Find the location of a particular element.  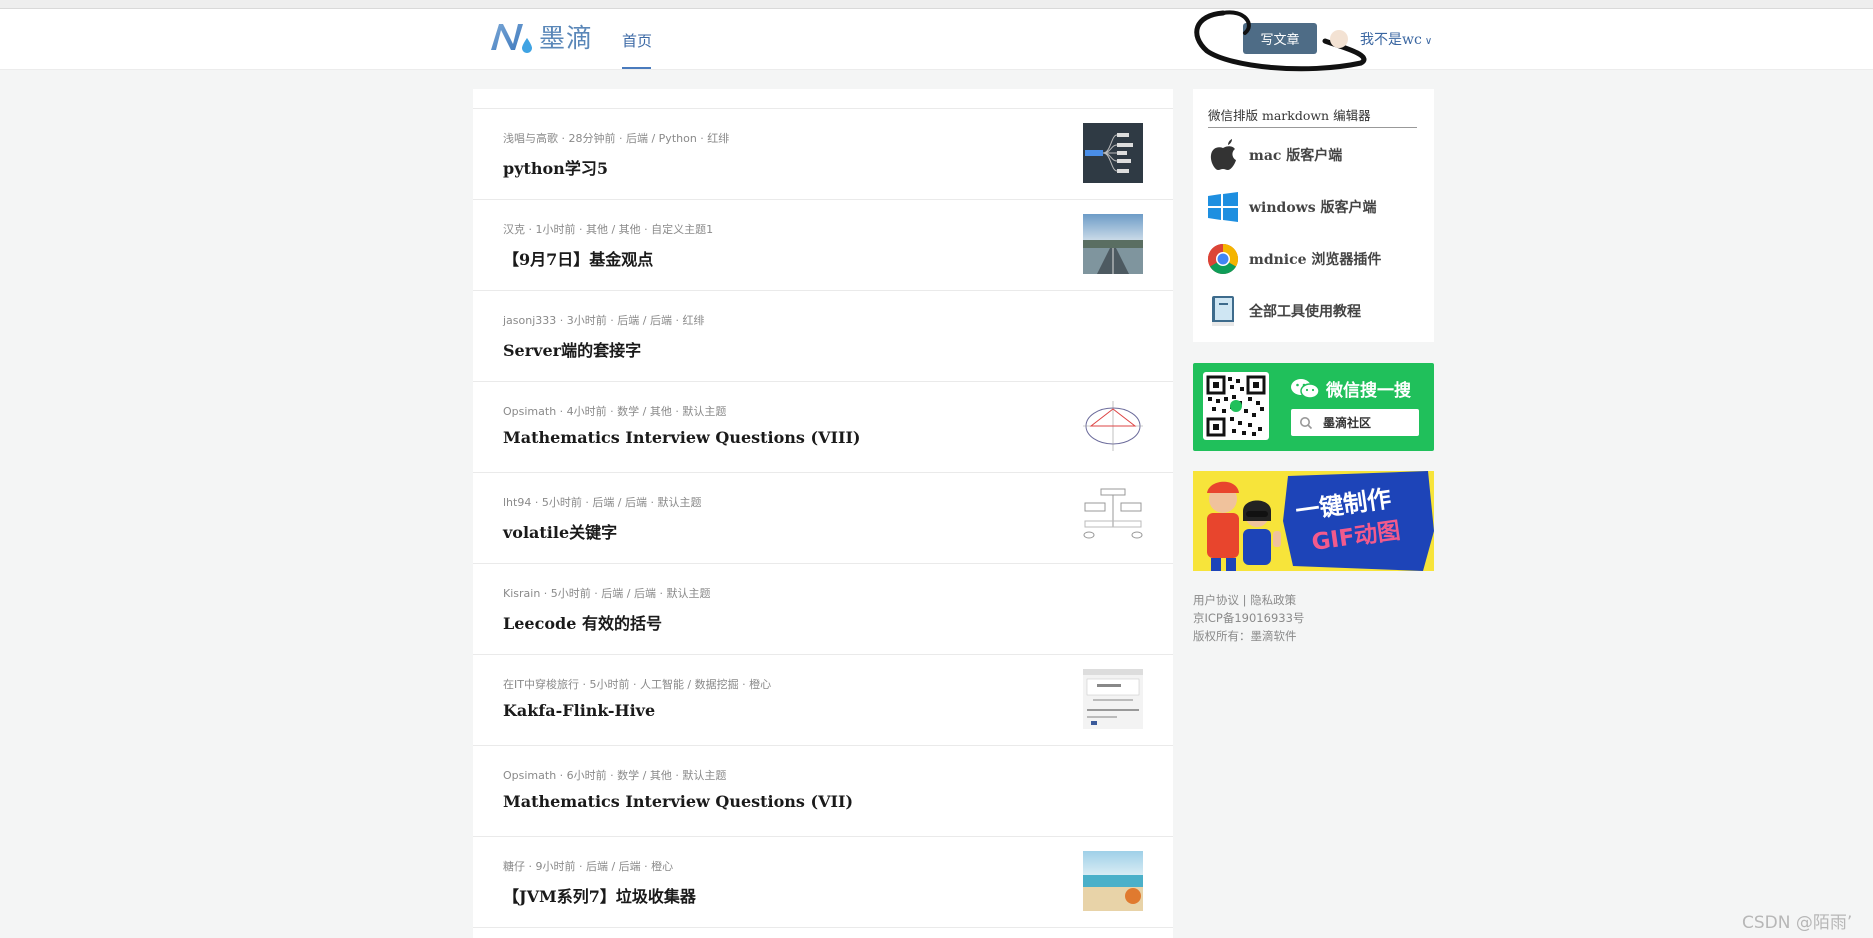

chrome-icon is located at coordinates (1223, 259).